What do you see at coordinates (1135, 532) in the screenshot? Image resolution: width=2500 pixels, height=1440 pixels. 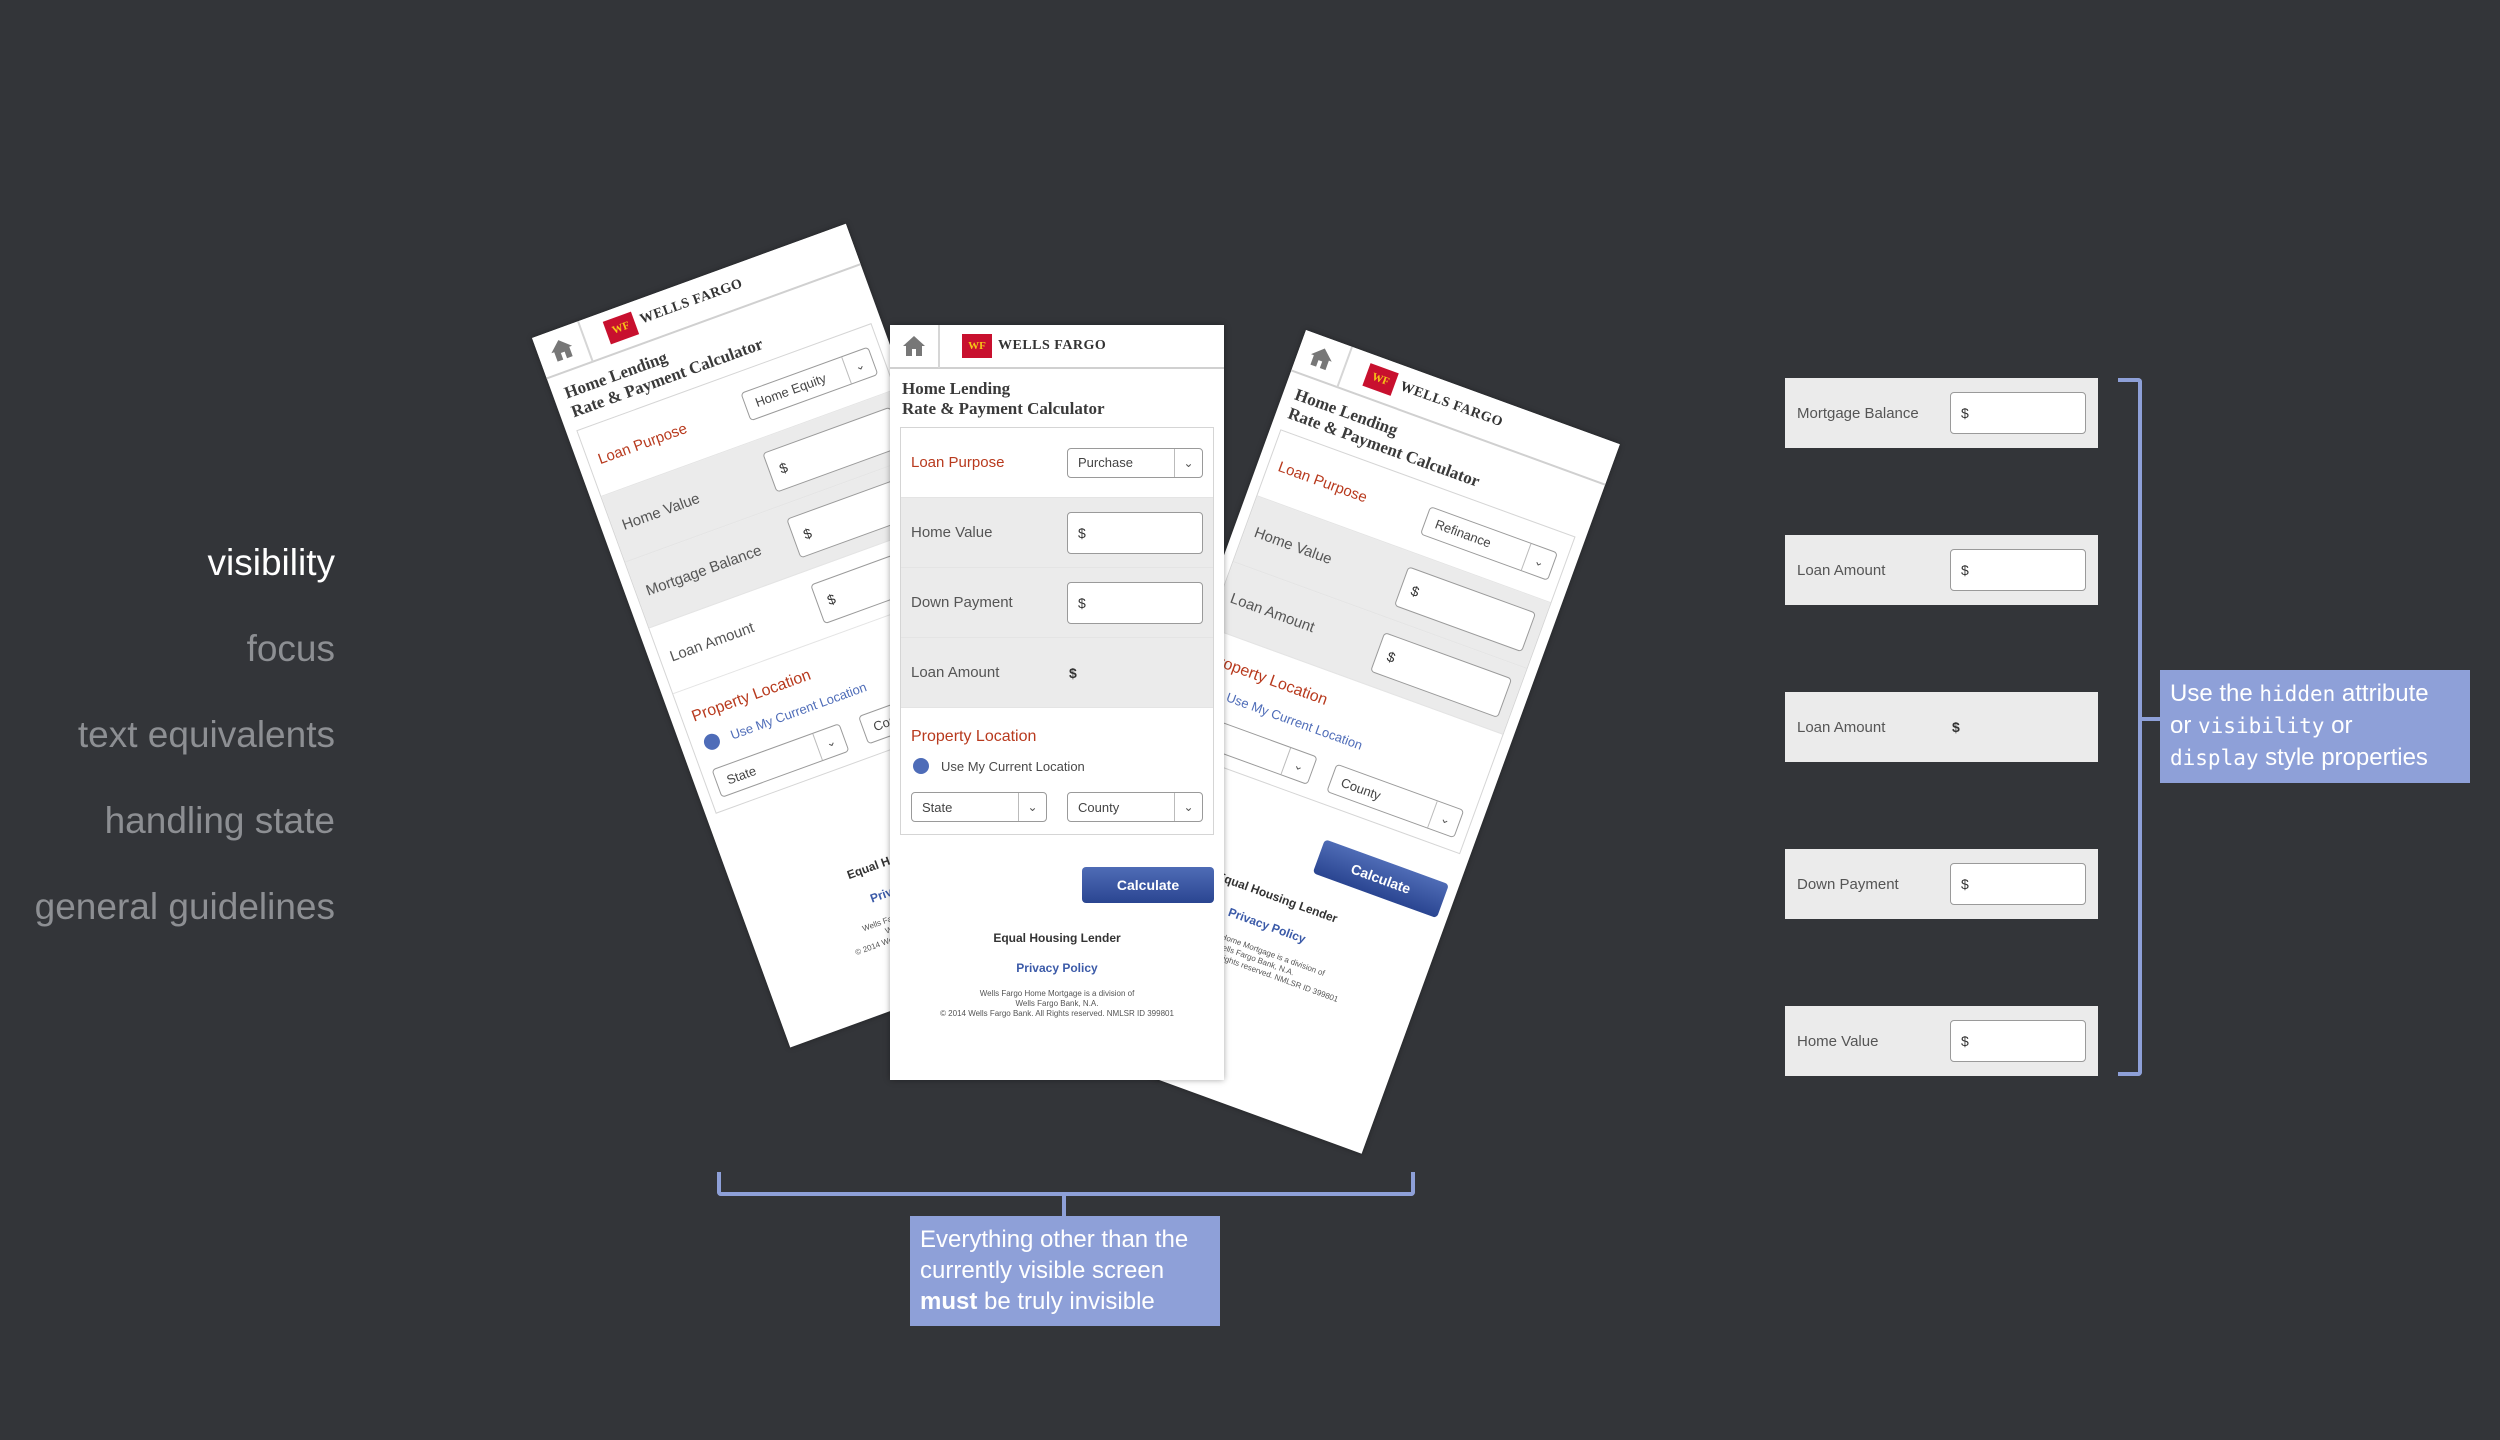 I see `home-value-input: $` at bounding box center [1135, 532].